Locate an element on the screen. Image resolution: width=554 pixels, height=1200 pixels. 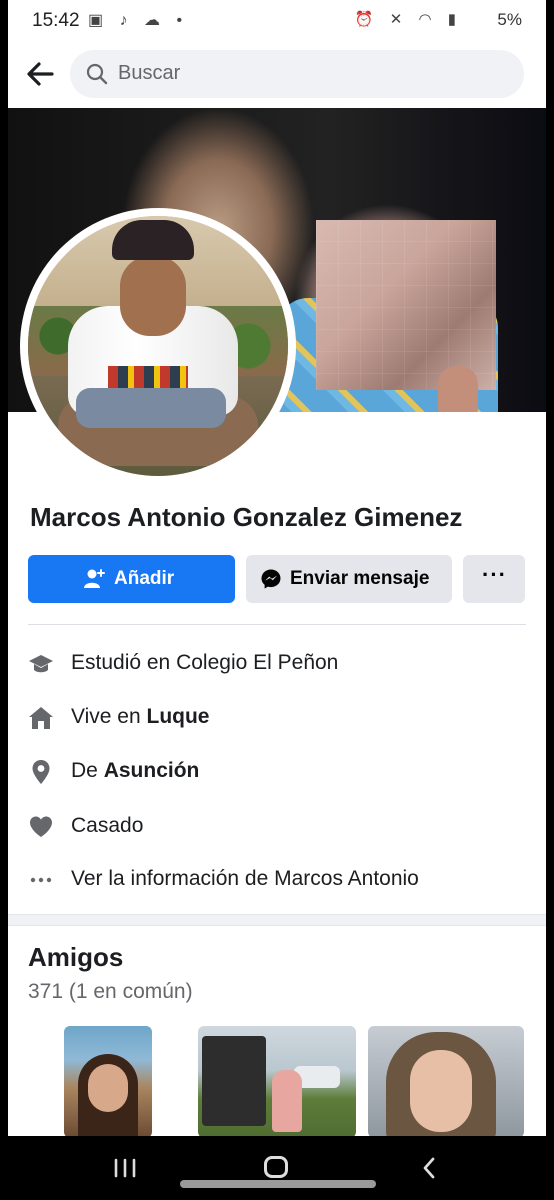
location-pin-icon is located at coordinates (41, 772).